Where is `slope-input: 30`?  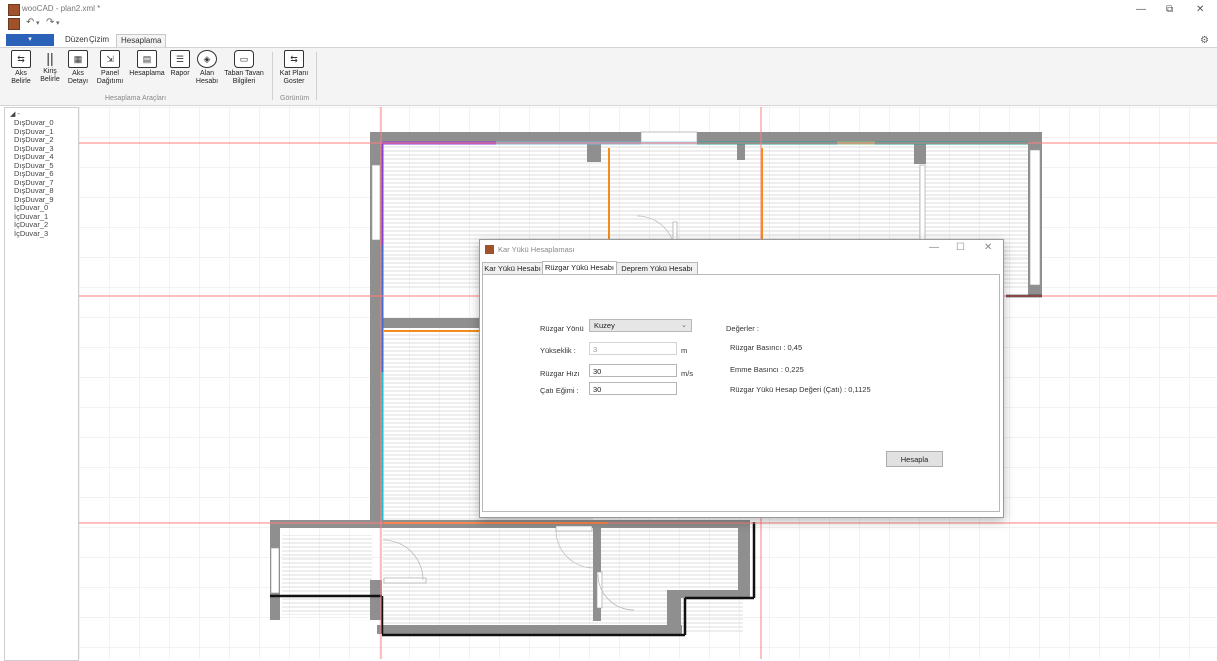 slope-input: 30 is located at coordinates (633, 388).